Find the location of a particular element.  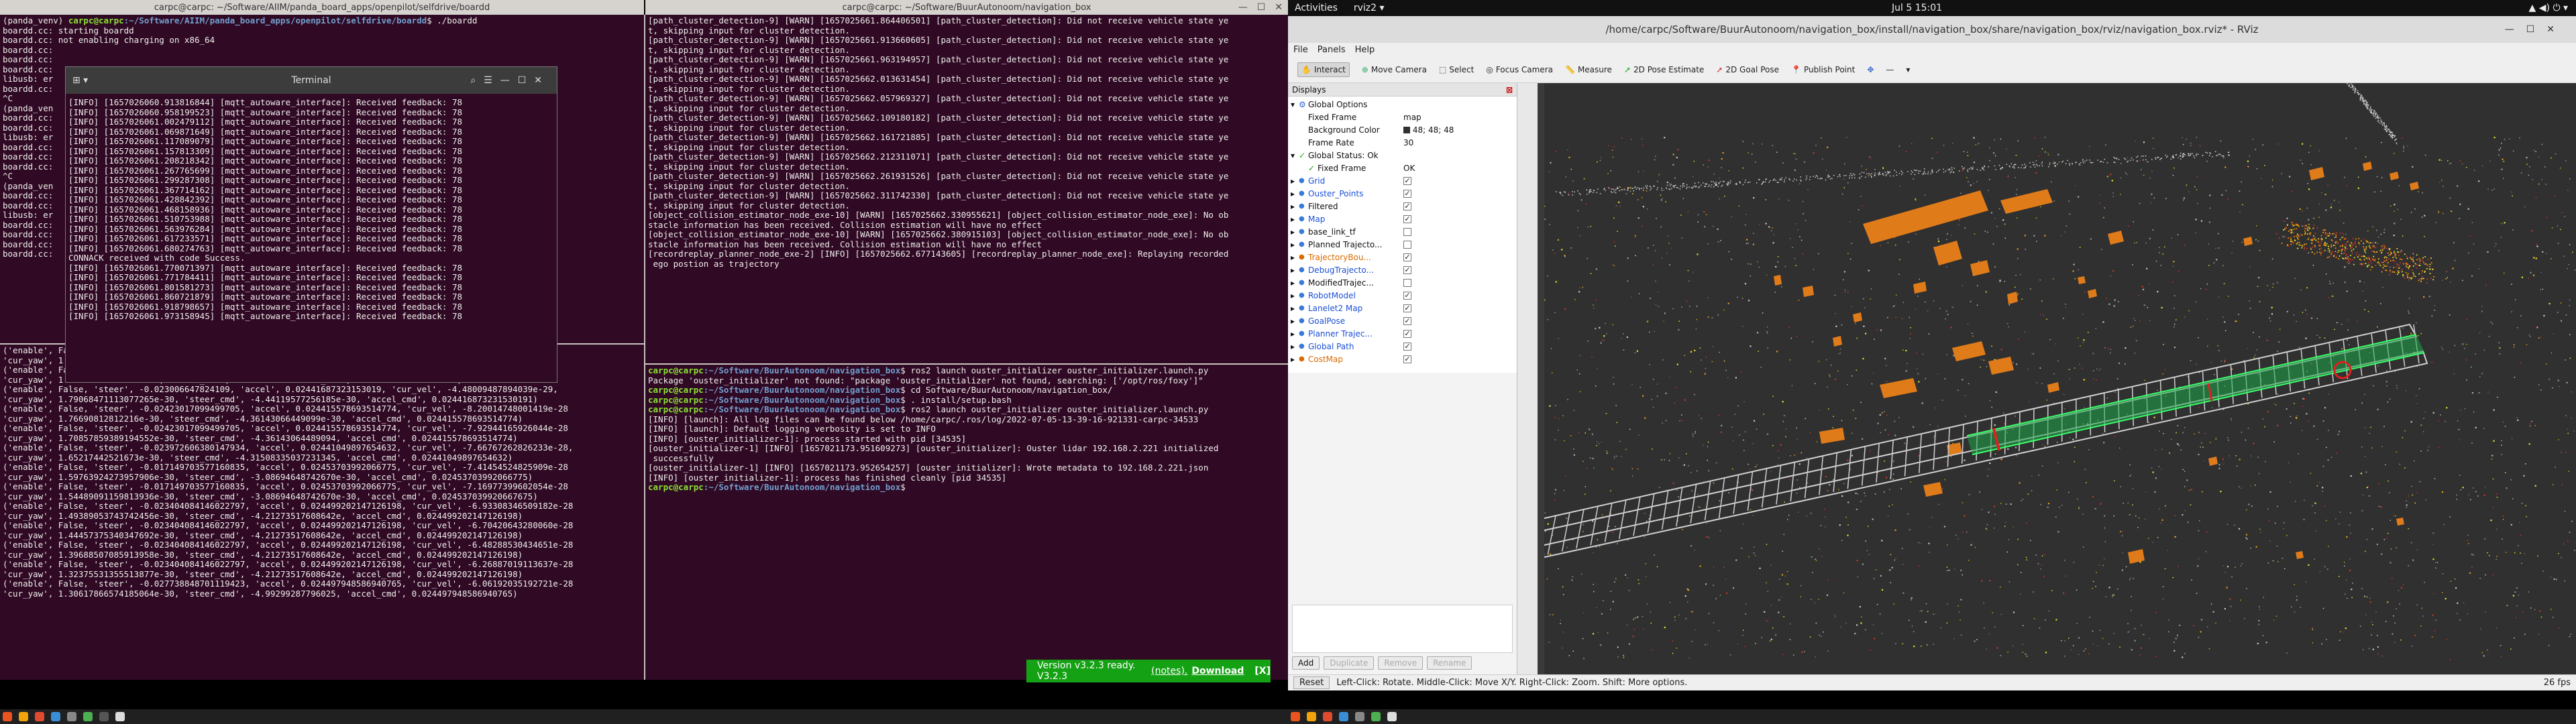

toast-notes-link: (notes). is located at coordinates (1169, 671).